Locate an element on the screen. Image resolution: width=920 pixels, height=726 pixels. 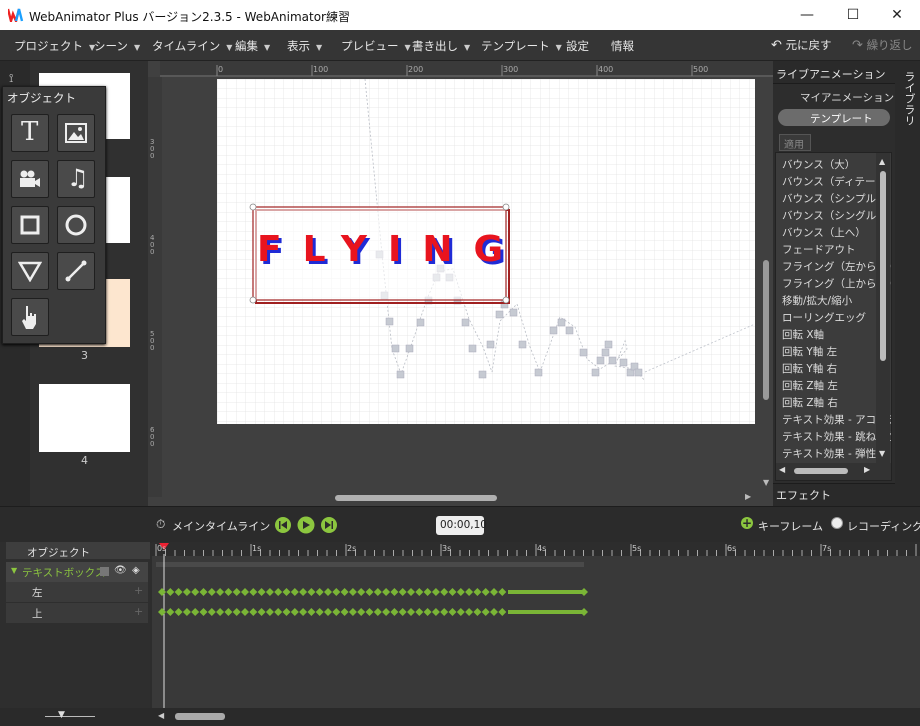
list-item: 回転 Z軸 左 is located at coordinates (810, 385).